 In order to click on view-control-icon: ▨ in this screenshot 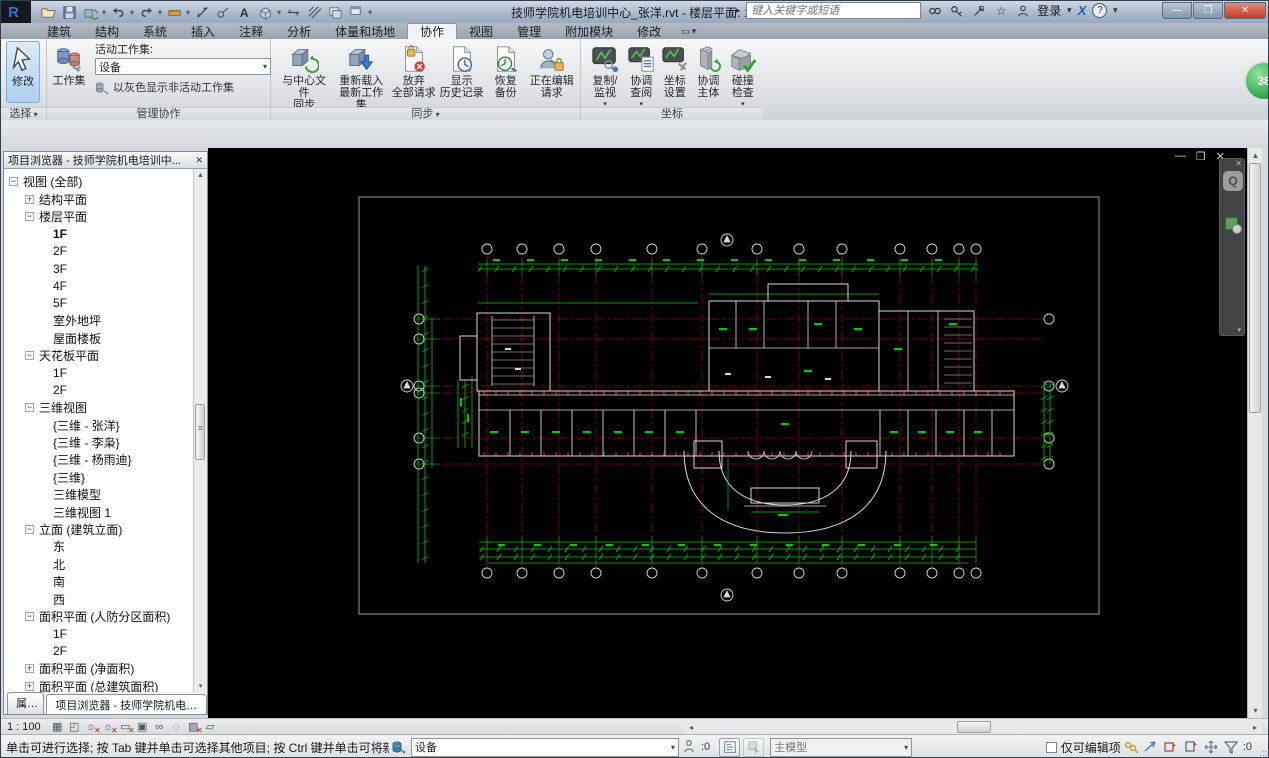, I will do `click(194, 727)`.